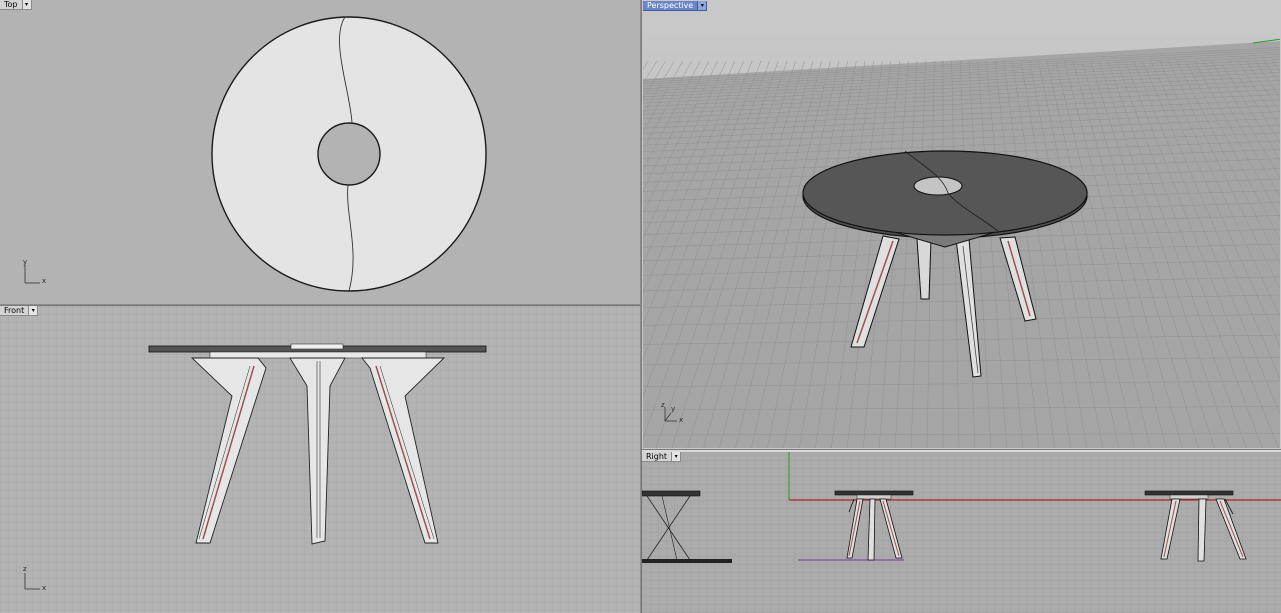 This screenshot has width=1281, height=613. I want to click on table-top-plan, so click(349, 154).